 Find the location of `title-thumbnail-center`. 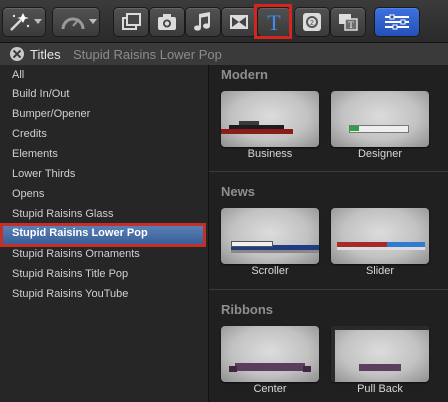

title-thumbnail-center is located at coordinates (270, 354).